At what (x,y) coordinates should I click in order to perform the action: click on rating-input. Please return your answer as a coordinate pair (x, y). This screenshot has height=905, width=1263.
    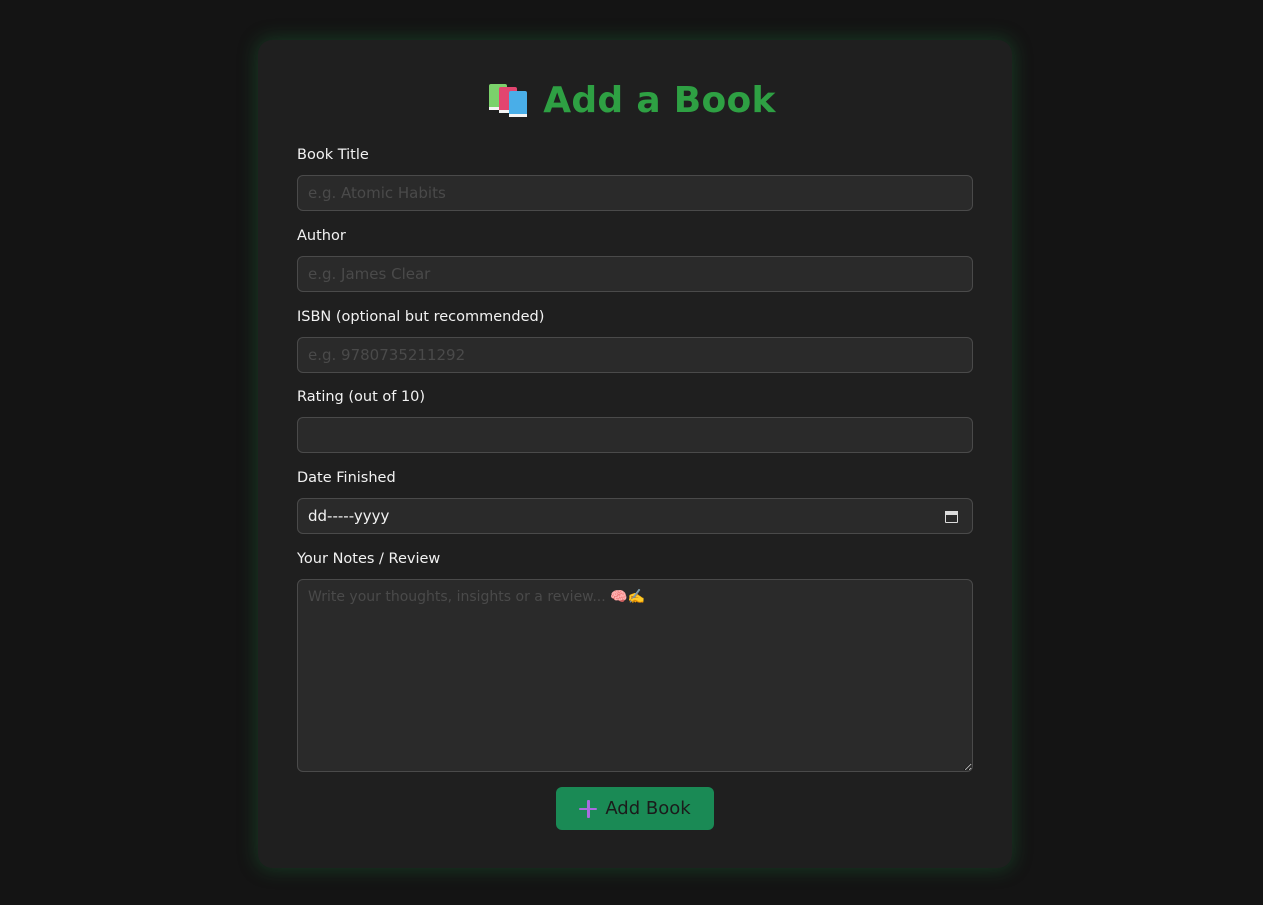
    Looking at the image, I should click on (635, 435).